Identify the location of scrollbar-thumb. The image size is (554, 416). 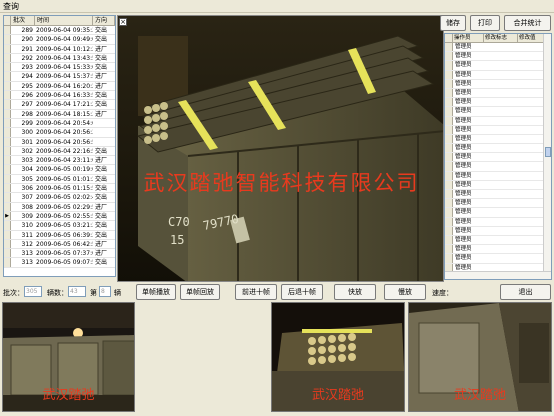
(548, 152).